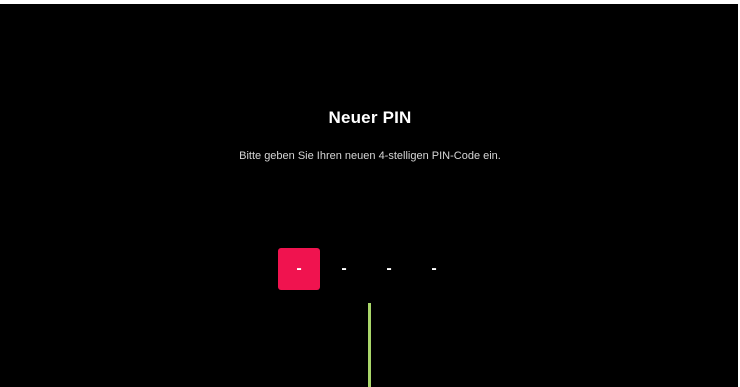 This screenshot has height=387, width=740. Describe the element at coordinates (389, 269) in the screenshot. I see `pin-digit-3: -` at that location.